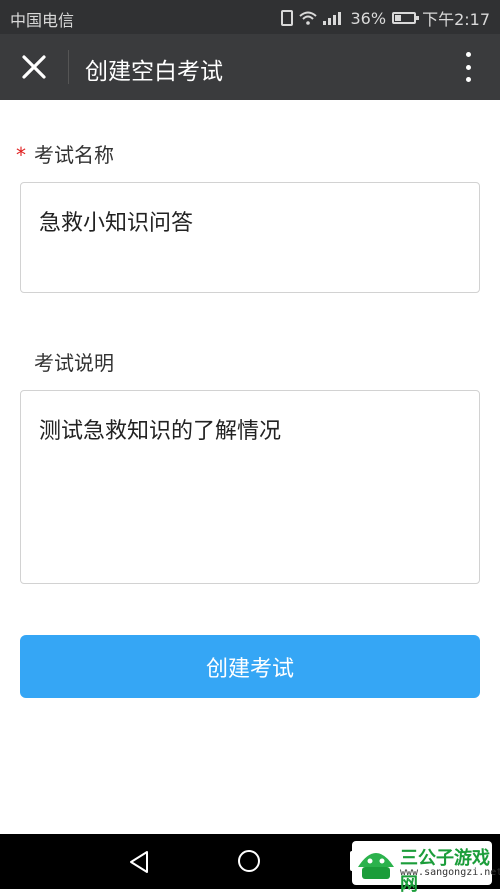  What do you see at coordinates (139, 862) in the screenshot?
I see `back-icon` at bounding box center [139, 862].